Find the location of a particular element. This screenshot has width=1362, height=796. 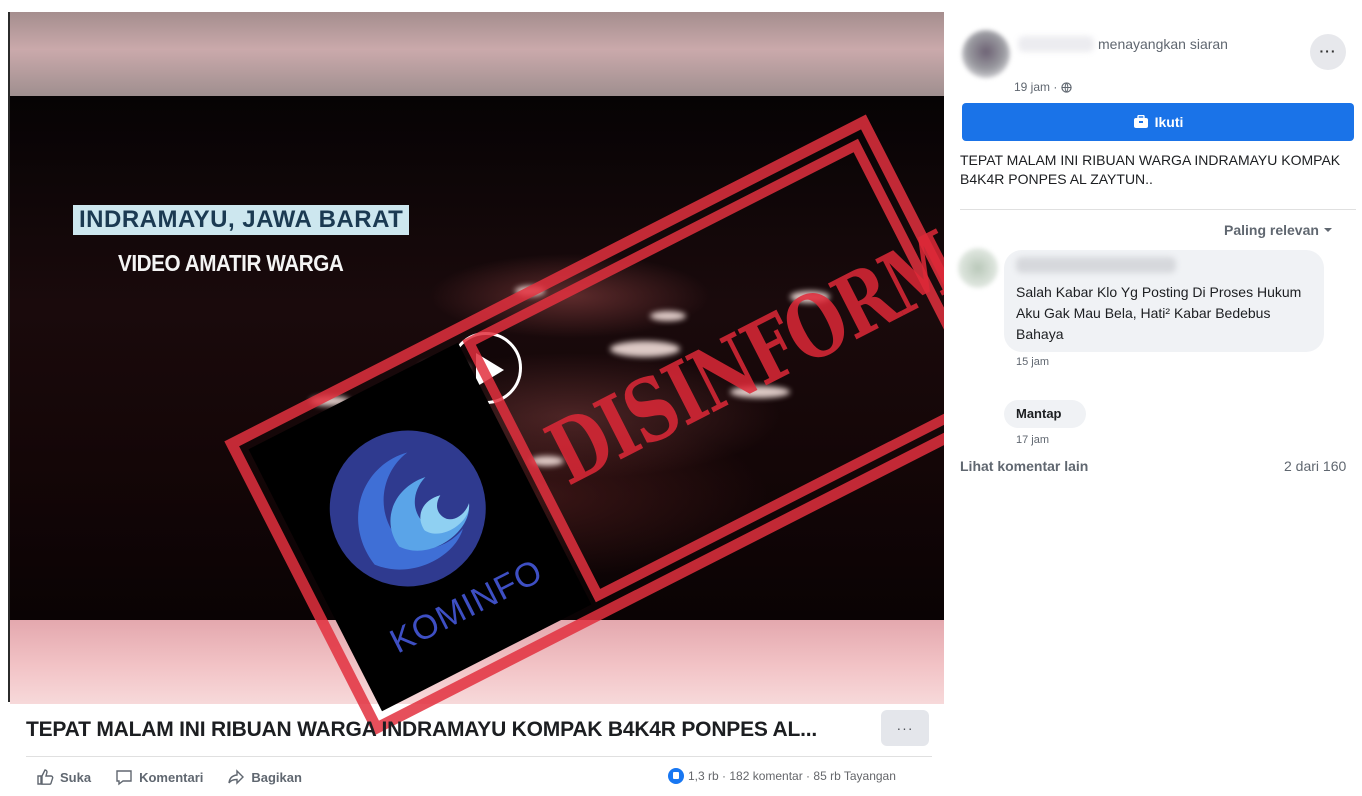

post-stats-text: 1,3 rb · 182 komentar · 85 rb Tayangan is located at coordinates (792, 776).